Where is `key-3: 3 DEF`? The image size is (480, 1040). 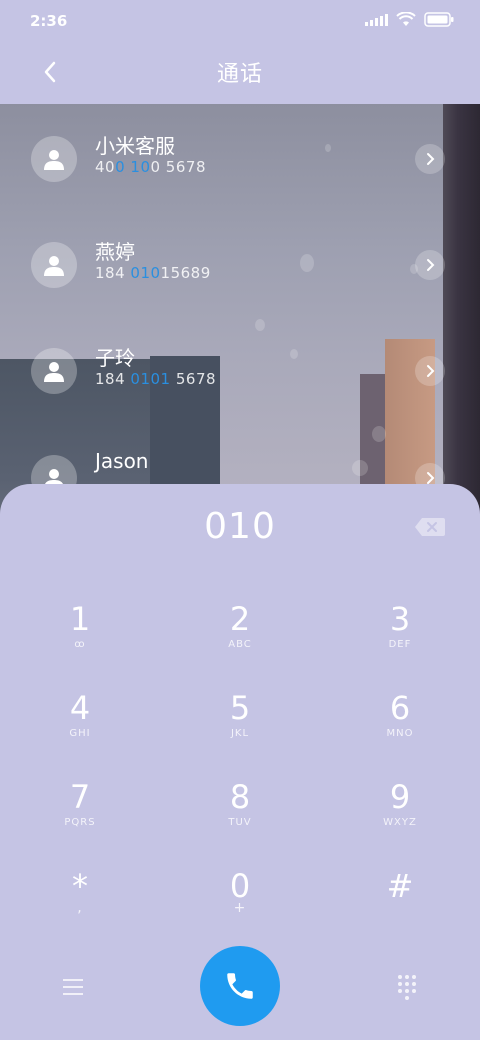 key-3: 3 DEF is located at coordinates (400, 639).